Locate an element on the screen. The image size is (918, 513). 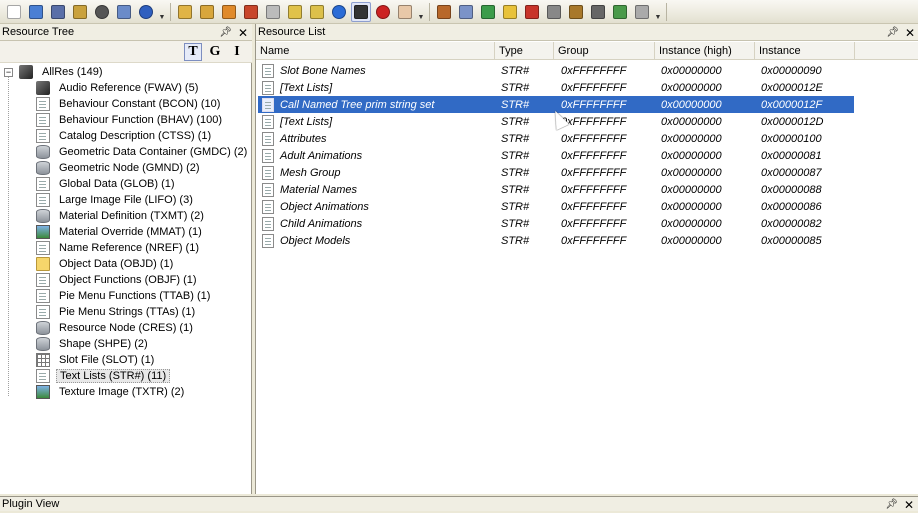
grid-icon is located at coordinates (43, 360).